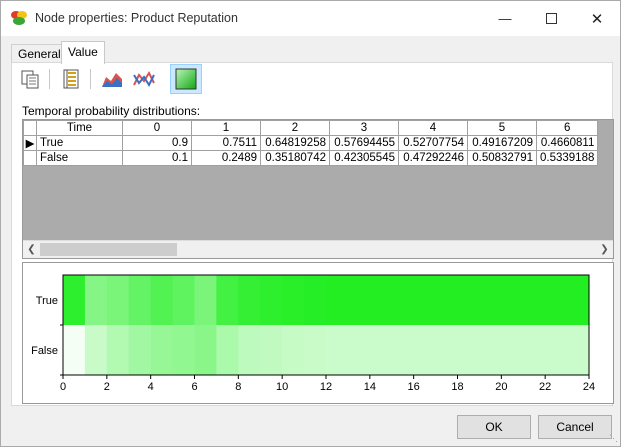 The image size is (621, 447). I want to click on cancel-button: Cancel, so click(575, 427).